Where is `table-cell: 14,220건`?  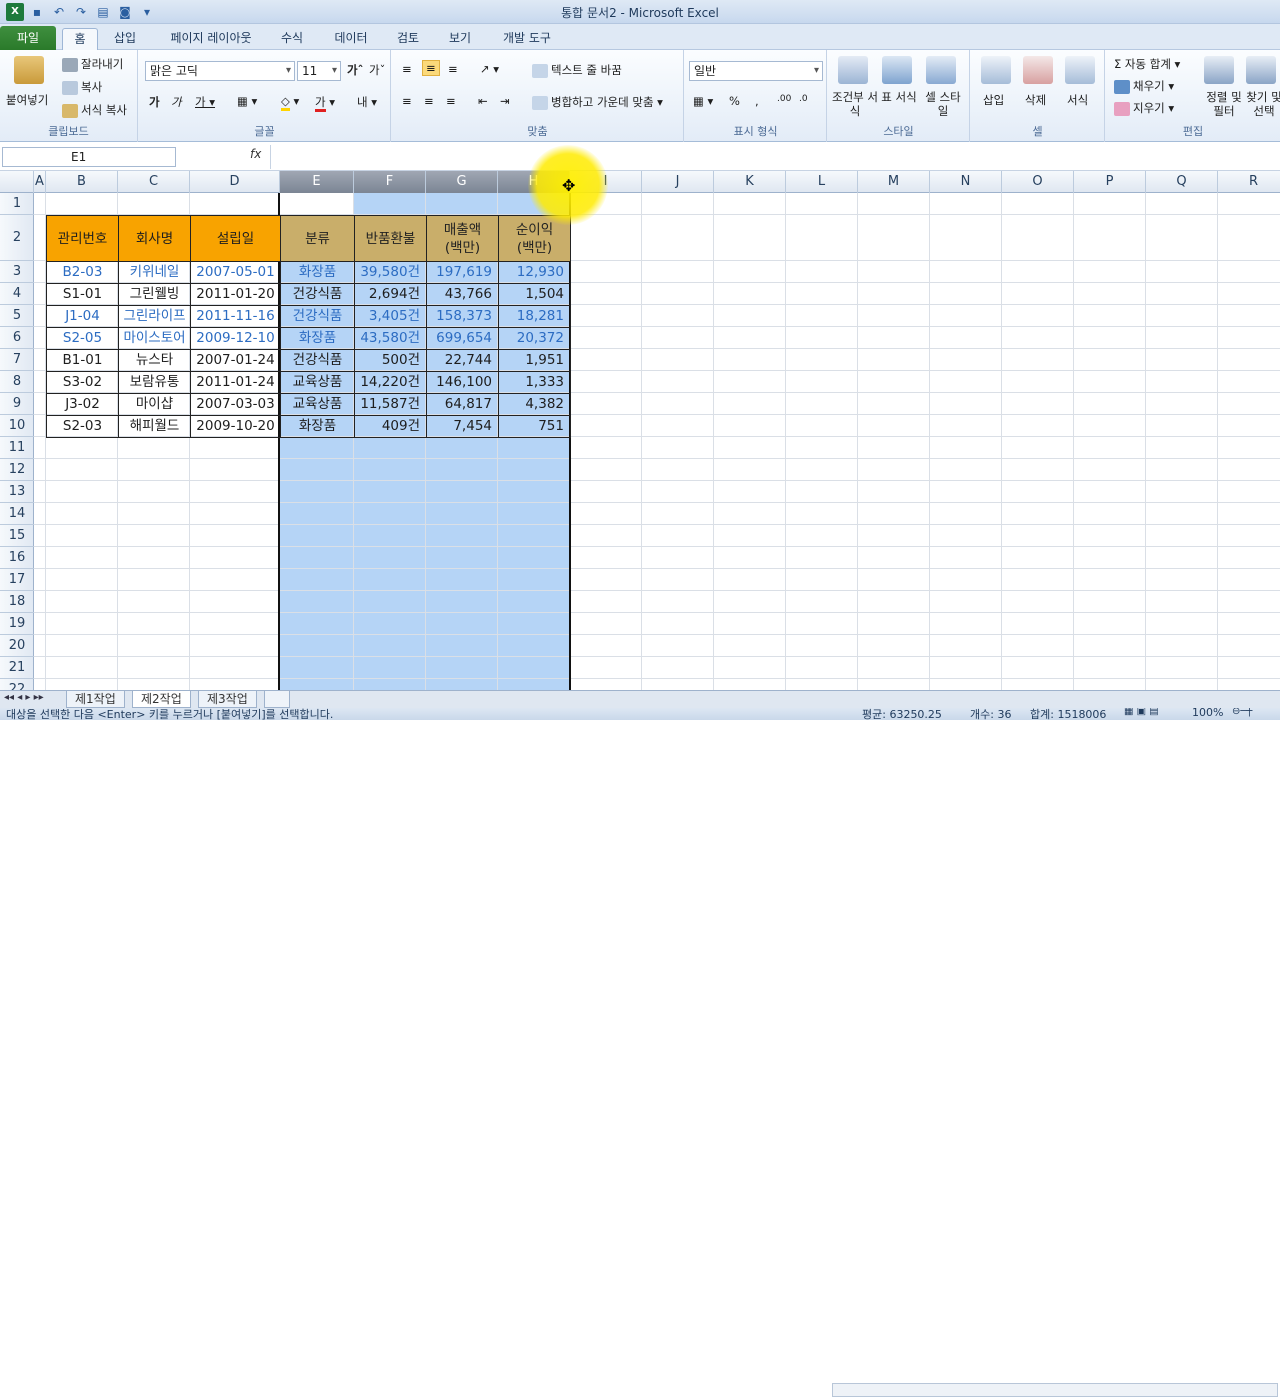 table-cell: 14,220건 is located at coordinates (390, 382).